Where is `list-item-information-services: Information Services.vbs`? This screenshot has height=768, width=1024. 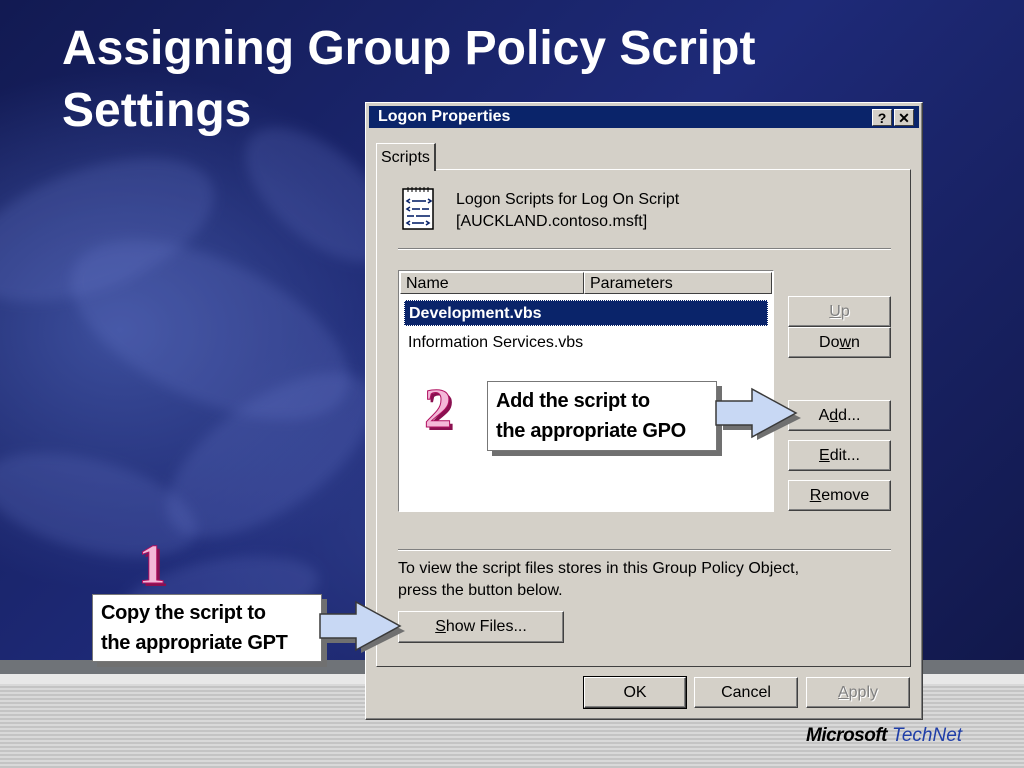
list-item-information-services: Information Services.vbs is located at coordinates (586, 343).